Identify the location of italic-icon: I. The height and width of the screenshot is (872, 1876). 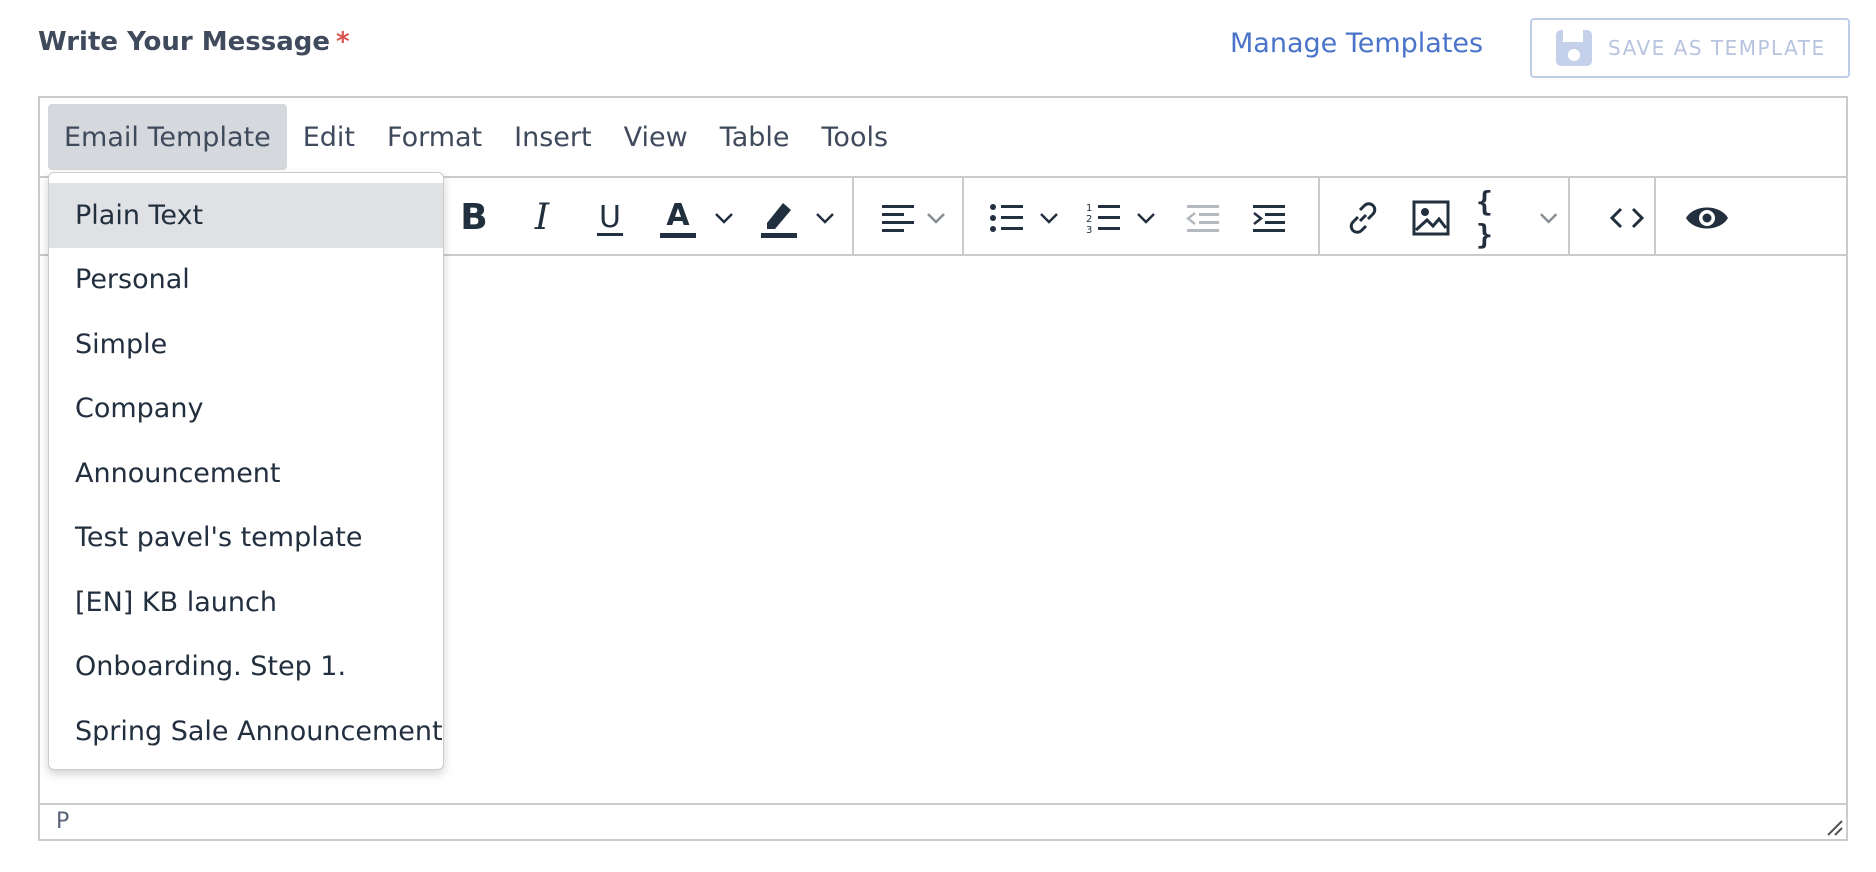
(542, 217).